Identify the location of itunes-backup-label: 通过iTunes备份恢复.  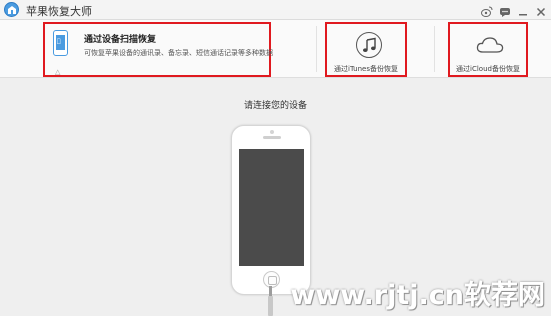
(366, 69).